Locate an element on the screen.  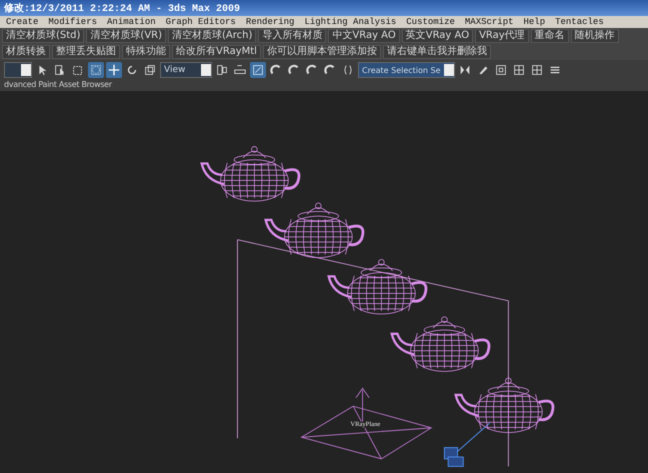
scale-icon is located at coordinates (150, 70).